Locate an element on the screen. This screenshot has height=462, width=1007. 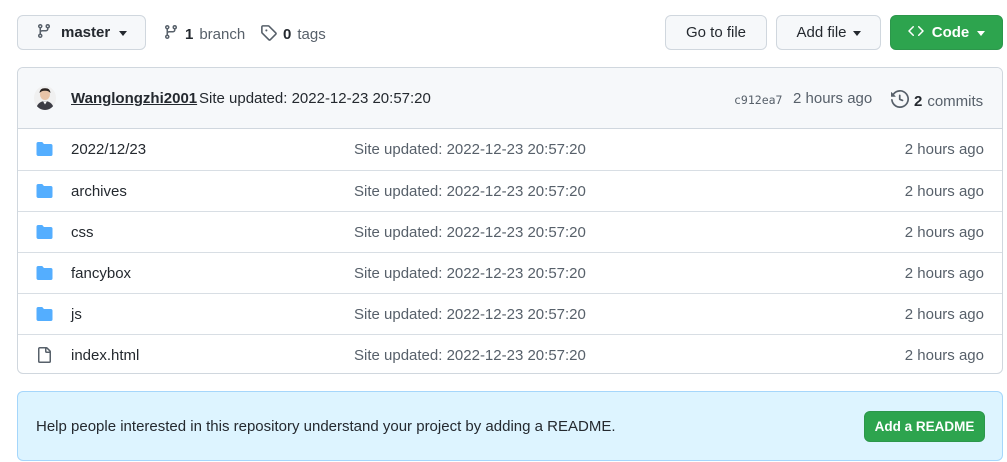
add-file-button: Add file is located at coordinates (828, 32).